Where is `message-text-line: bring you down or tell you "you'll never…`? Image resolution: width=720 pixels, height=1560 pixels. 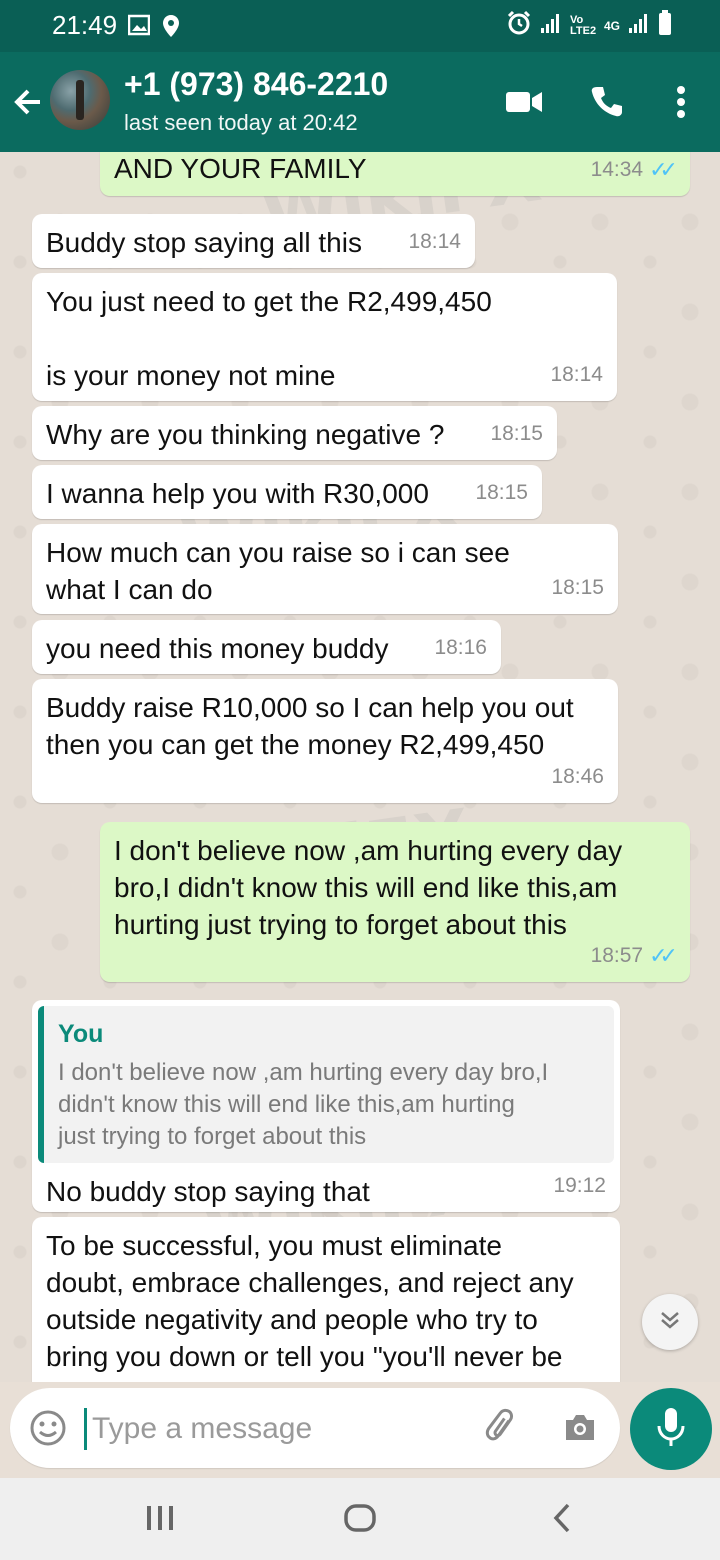
message-text-line: bring you down or tell you "you'll never… is located at coordinates (304, 1356).